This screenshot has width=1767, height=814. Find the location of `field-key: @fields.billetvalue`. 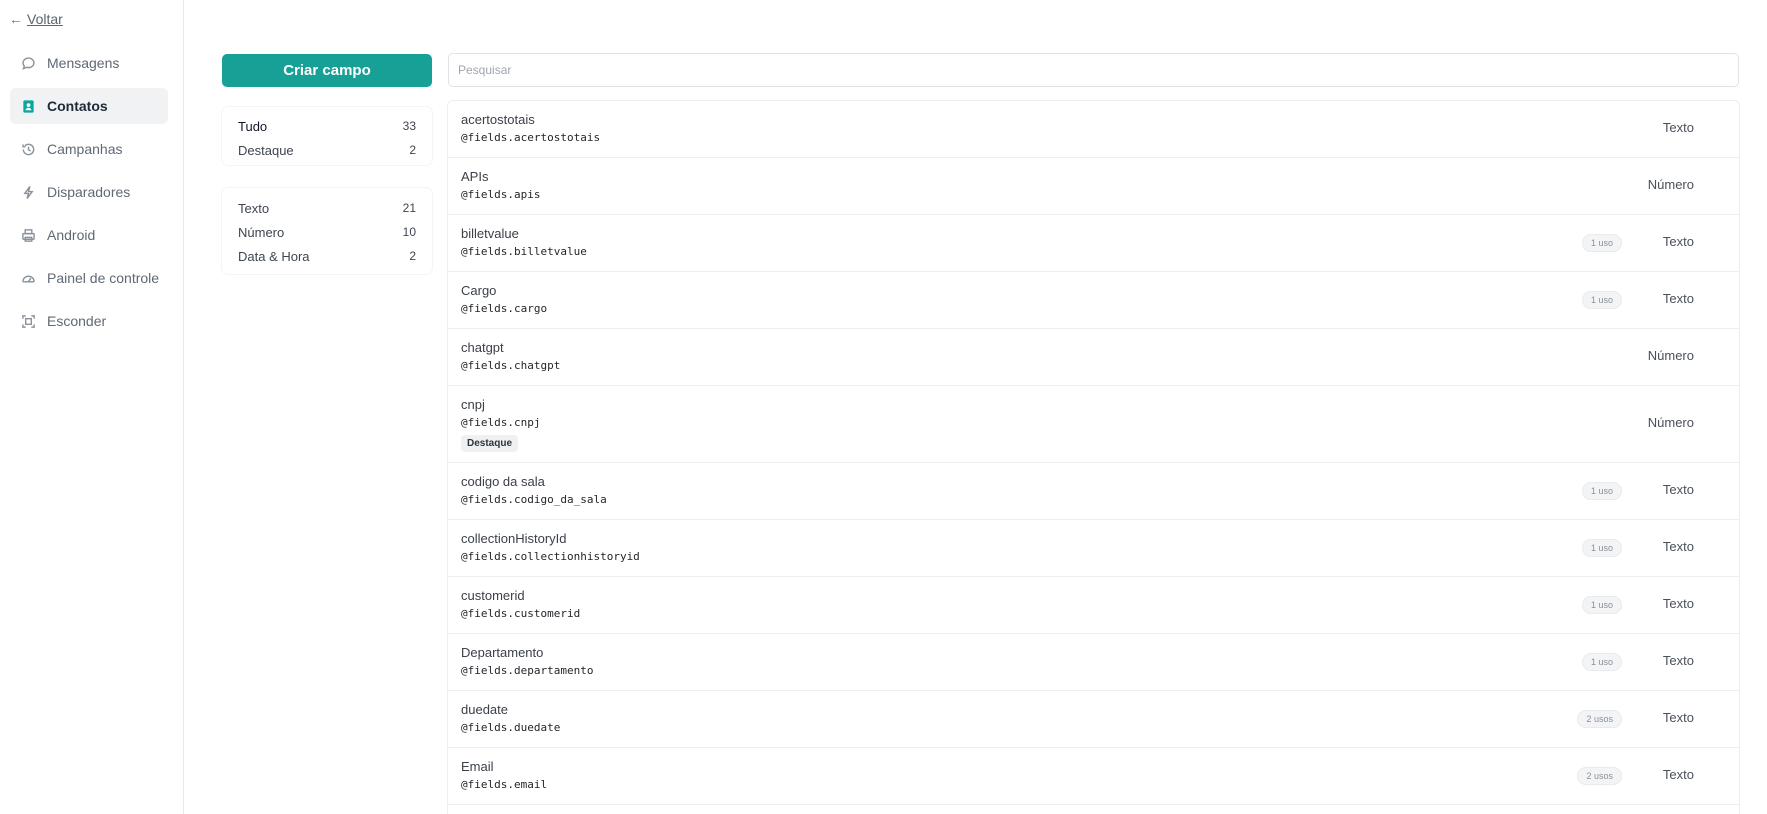

field-key: @fields.billetvalue is located at coordinates (524, 251).